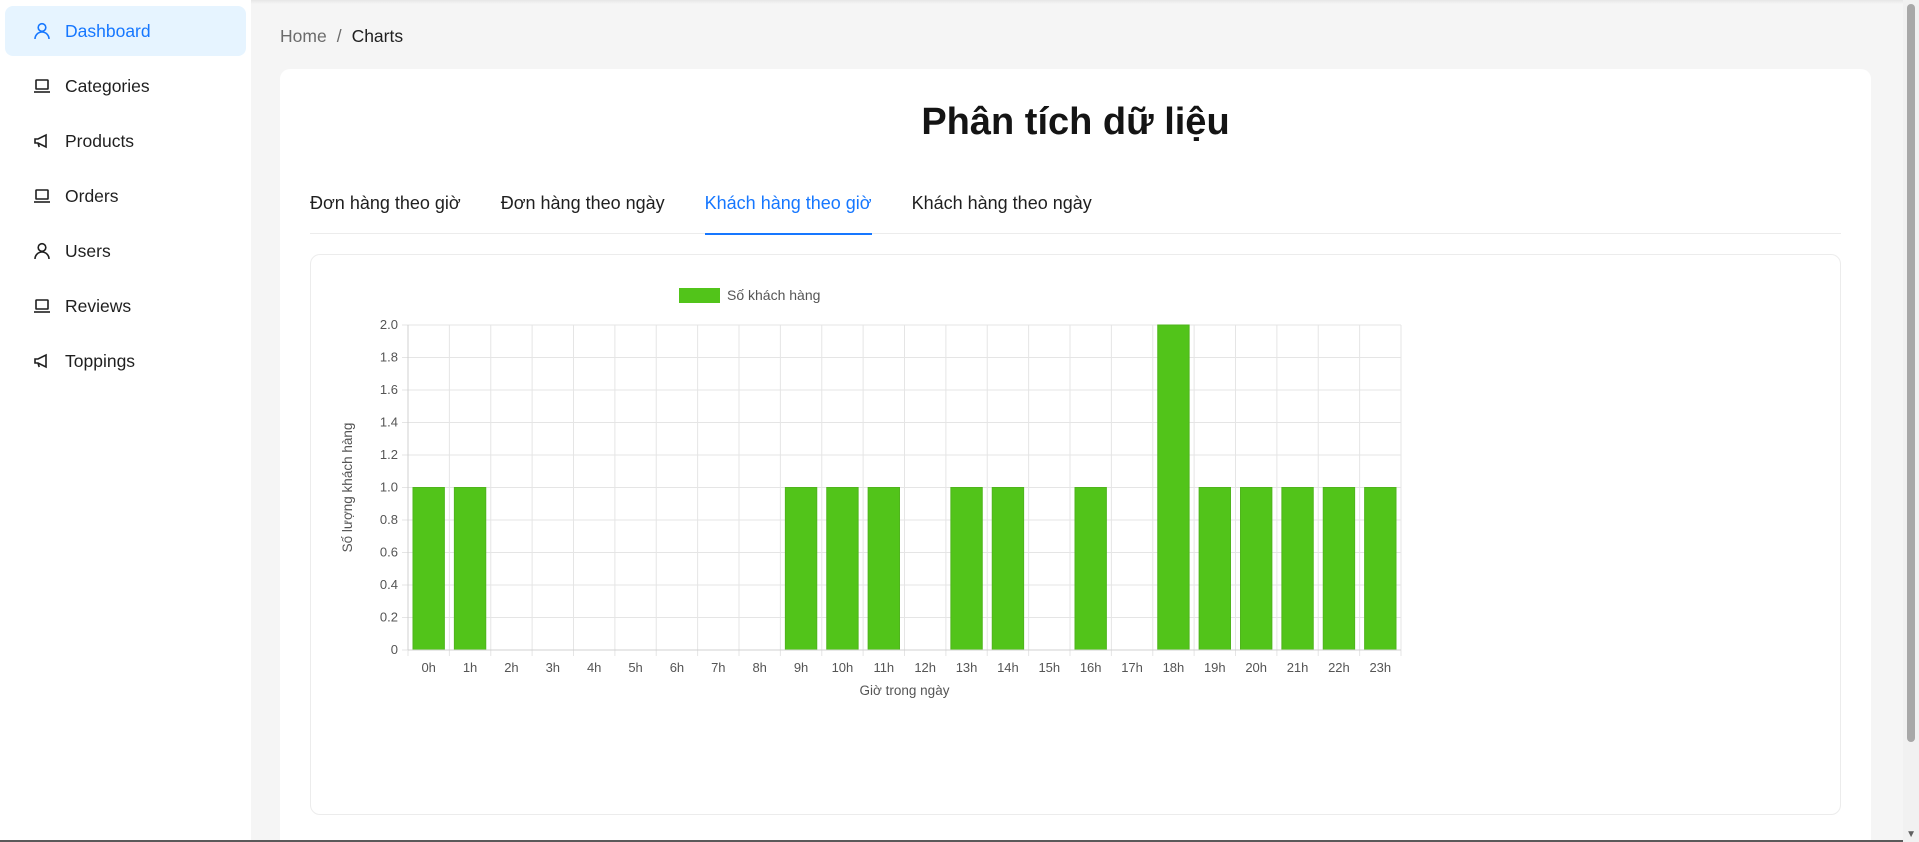 The image size is (1919, 842). I want to click on vertical-scrollbar: ▼, so click(1911, 421).